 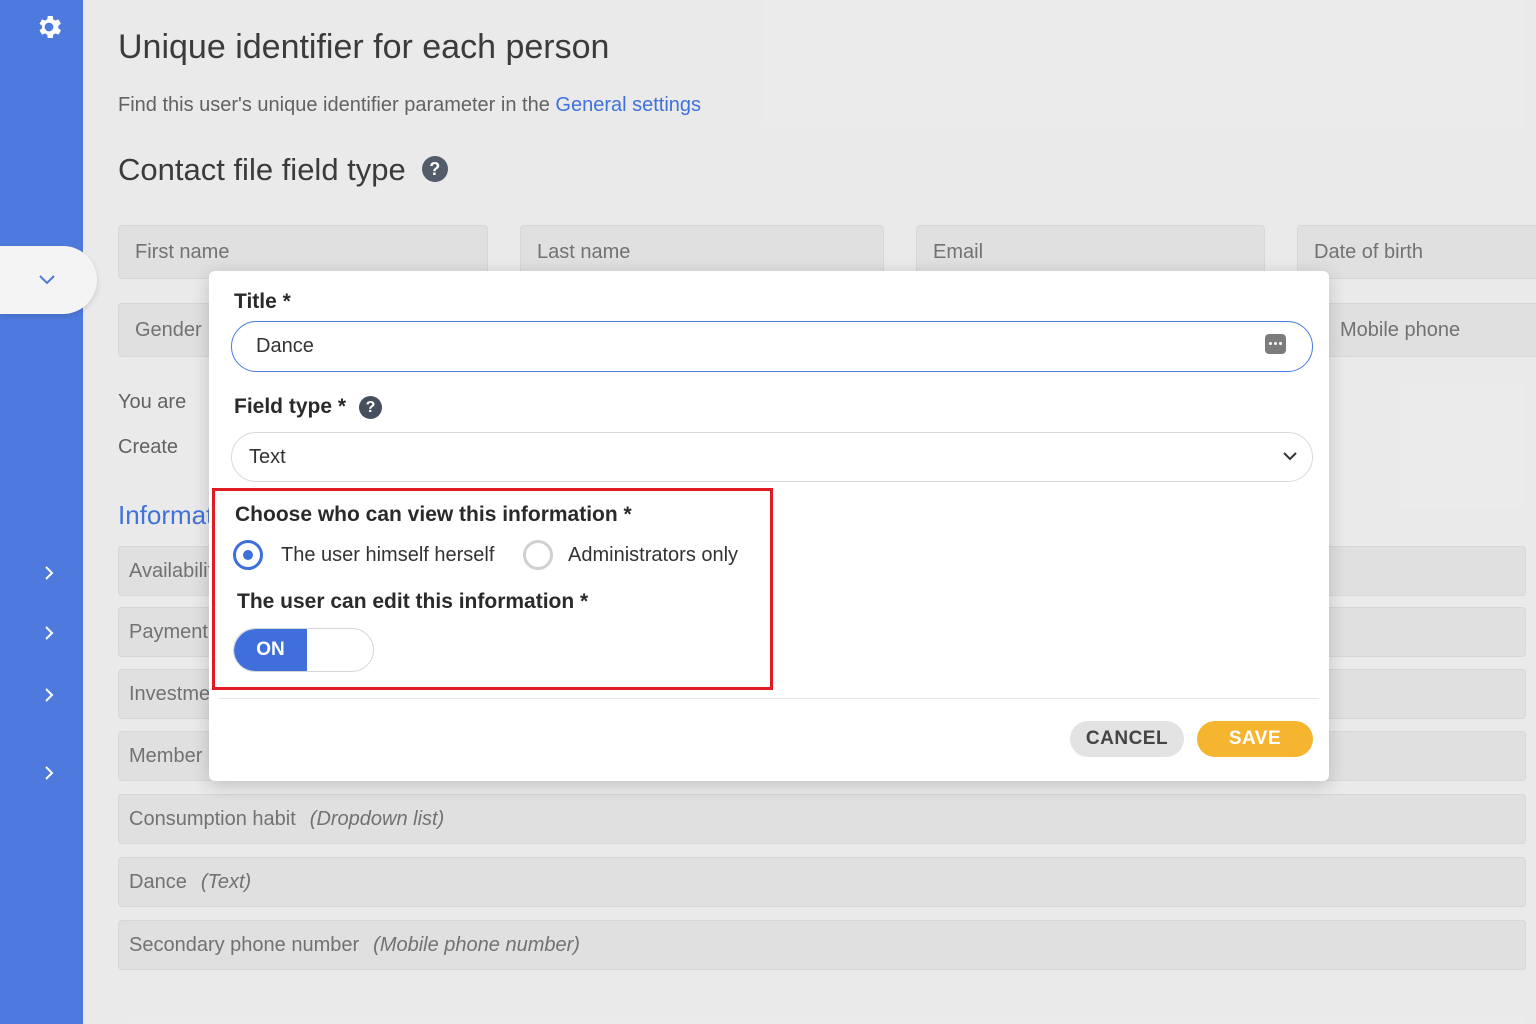 What do you see at coordinates (1255, 739) in the screenshot?
I see `save-button: SAVE` at bounding box center [1255, 739].